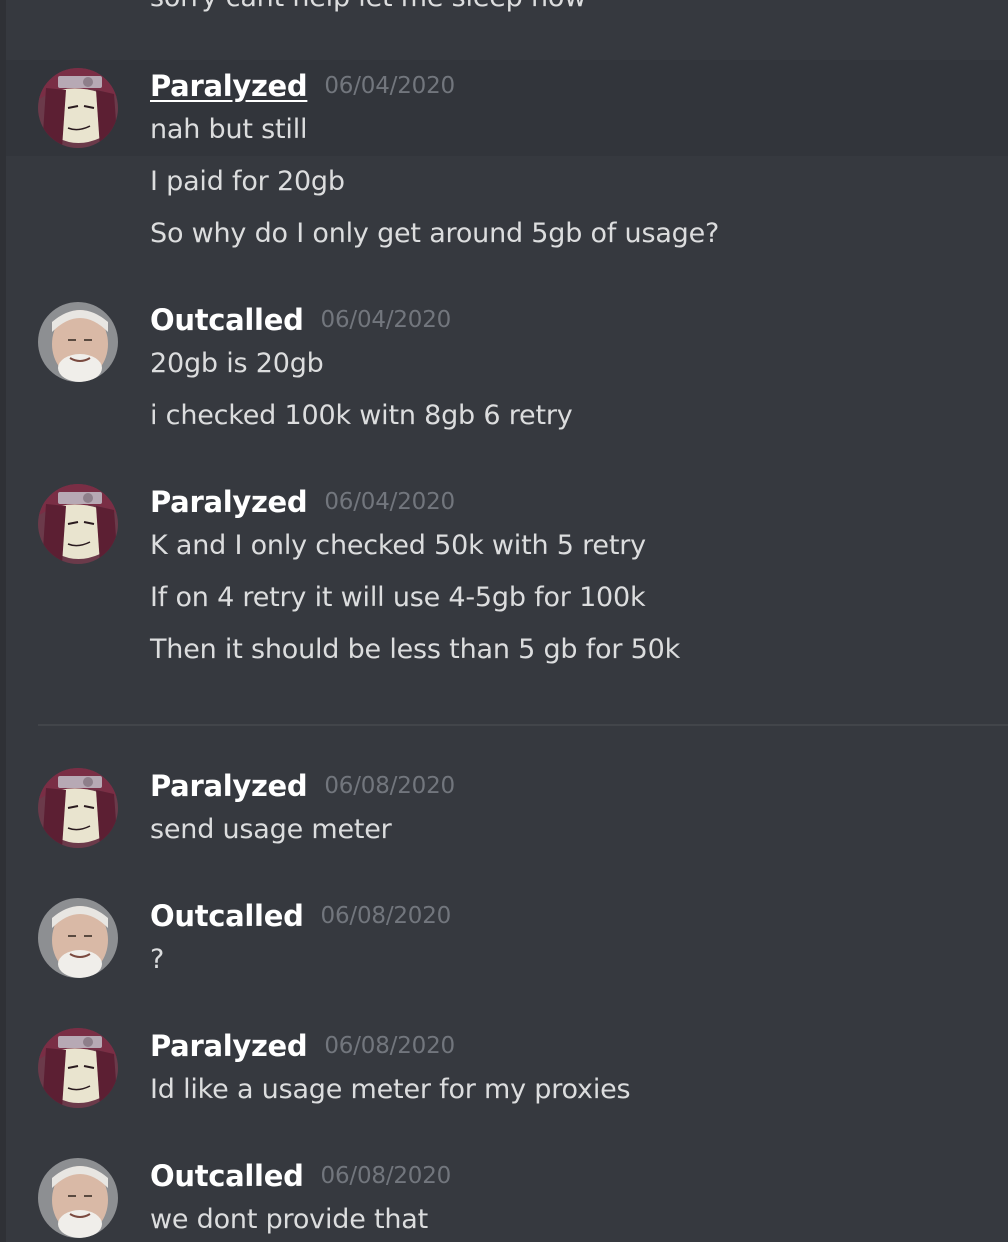  I want to click on partial-message-text: sorry cant help let me sleep now, so click(368, 6).